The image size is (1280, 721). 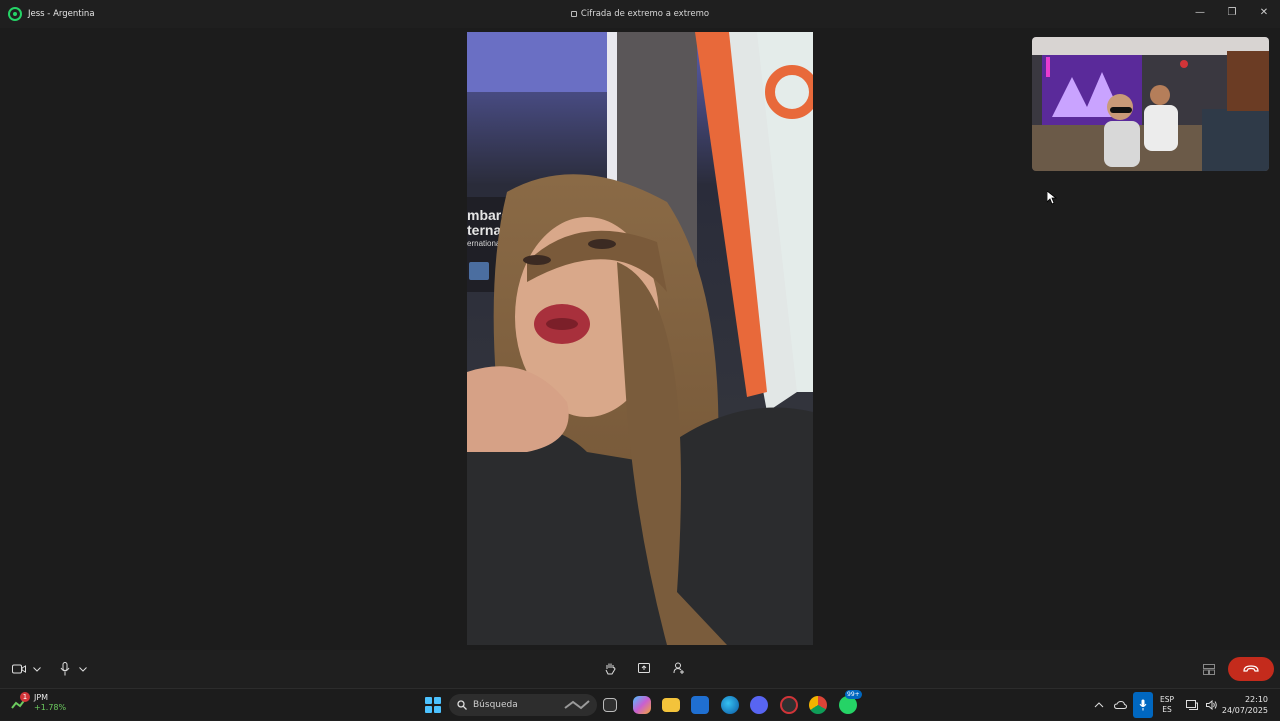 I want to click on layout-grid-icon, so click(x=1209, y=669).